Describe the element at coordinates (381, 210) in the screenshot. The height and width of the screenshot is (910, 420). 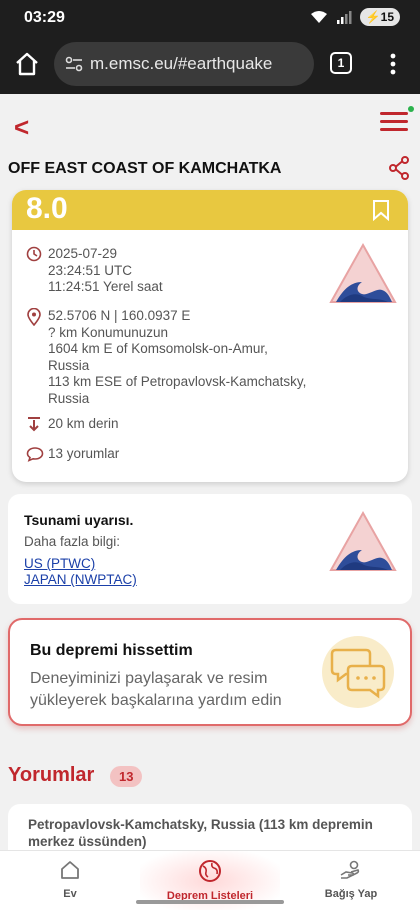
I see `bookmark-icon` at that location.